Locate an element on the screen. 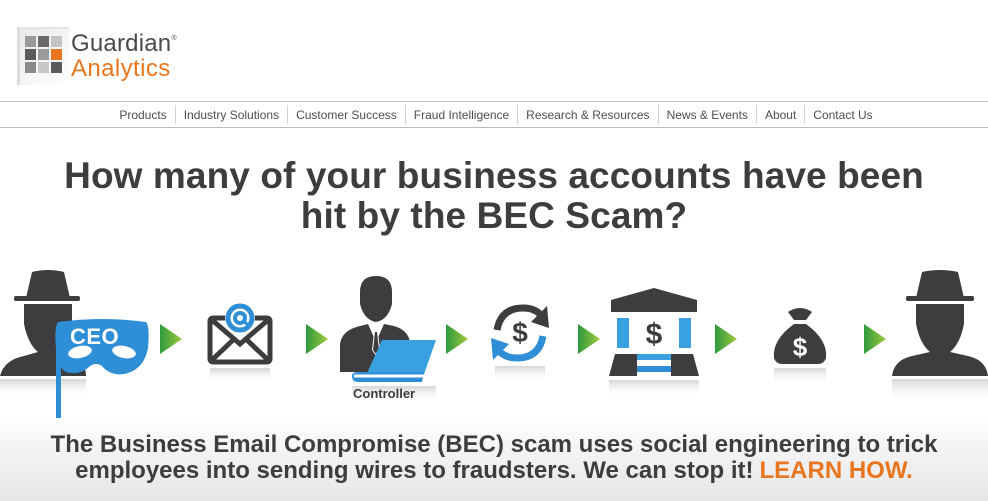 The height and width of the screenshot is (501, 988). bank-icon: $ is located at coordinates (654, 343).